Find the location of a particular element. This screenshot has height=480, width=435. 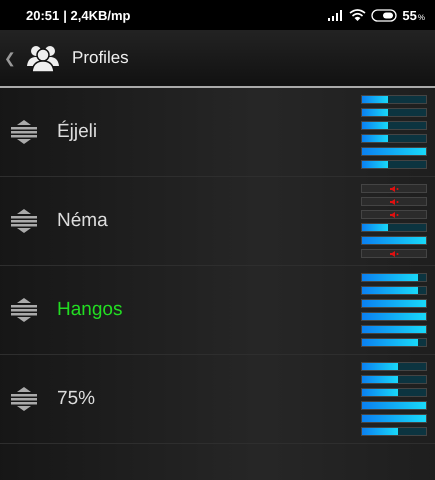

signal-icon is located at coordinates (336, 15).